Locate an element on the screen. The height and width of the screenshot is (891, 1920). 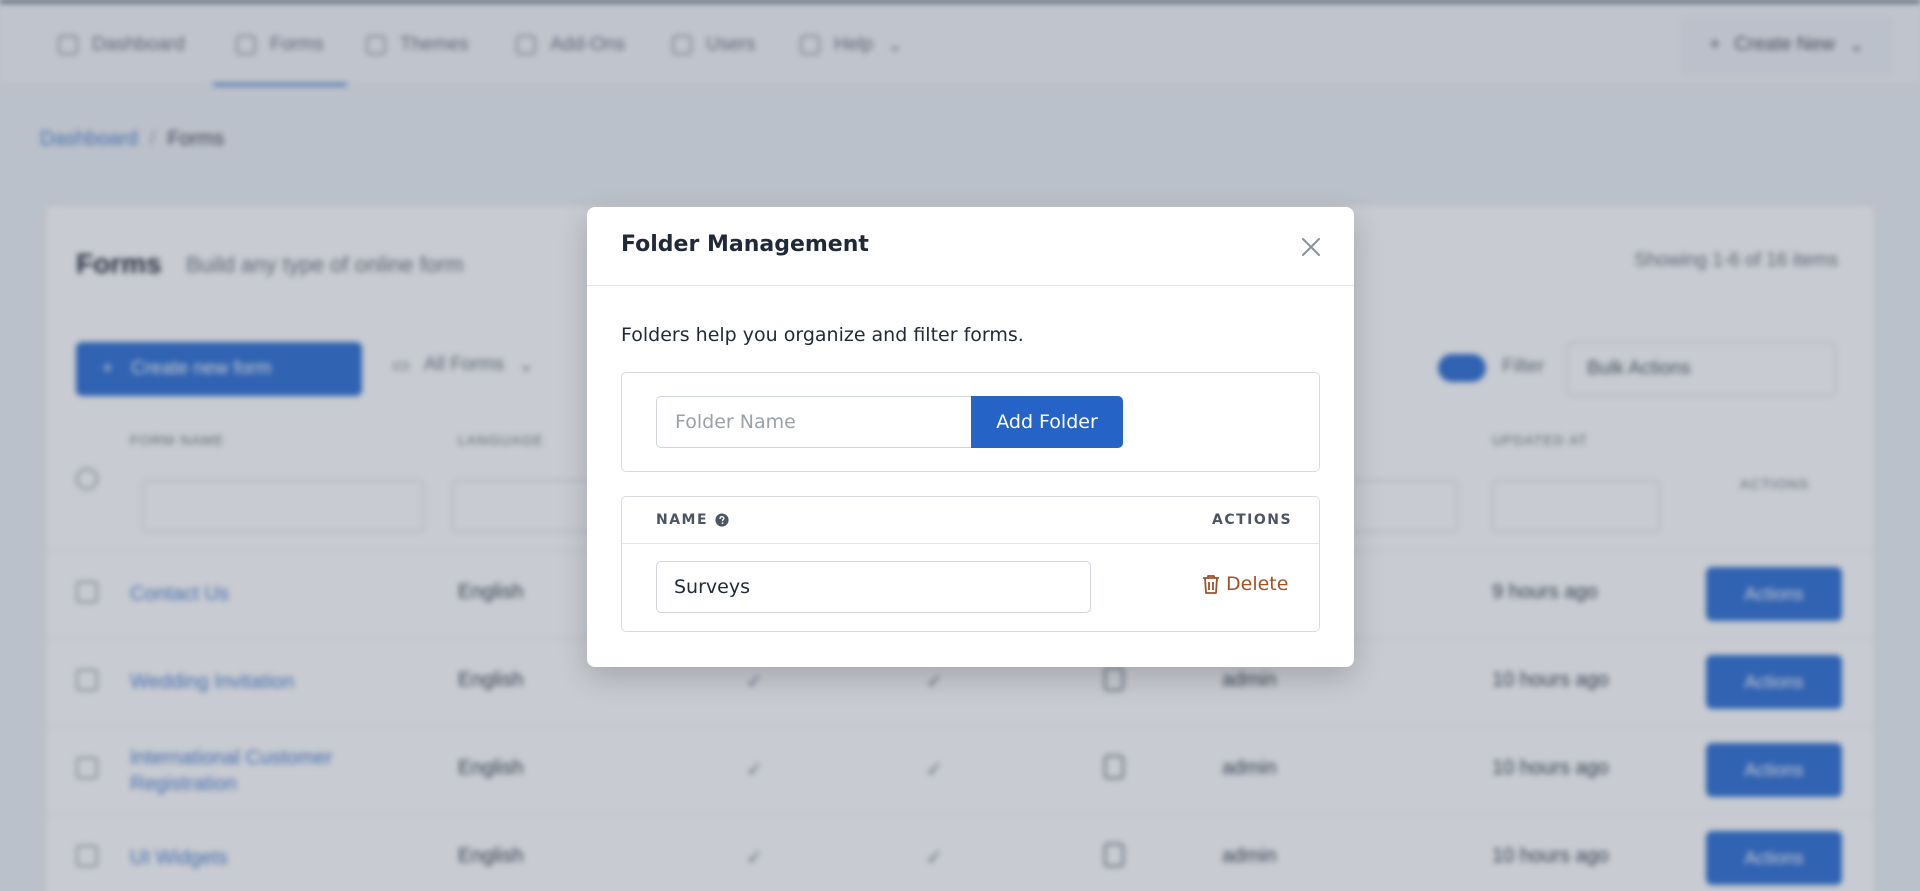
add-folder-panel: Add Folder is located at coordinates (970, 422).